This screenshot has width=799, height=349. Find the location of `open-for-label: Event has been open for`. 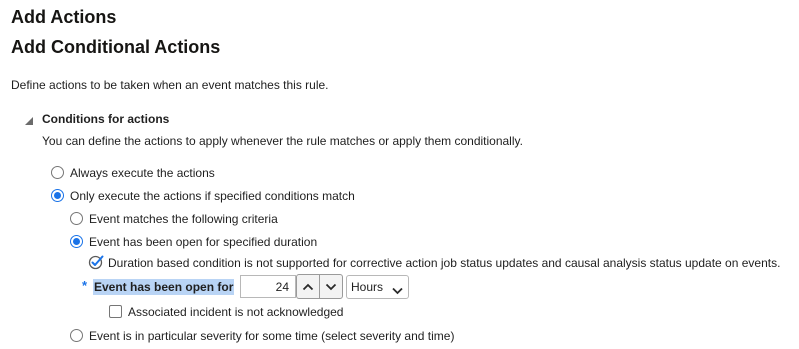

open-for-label: Event has been open for is located at coordinates (164, 287).